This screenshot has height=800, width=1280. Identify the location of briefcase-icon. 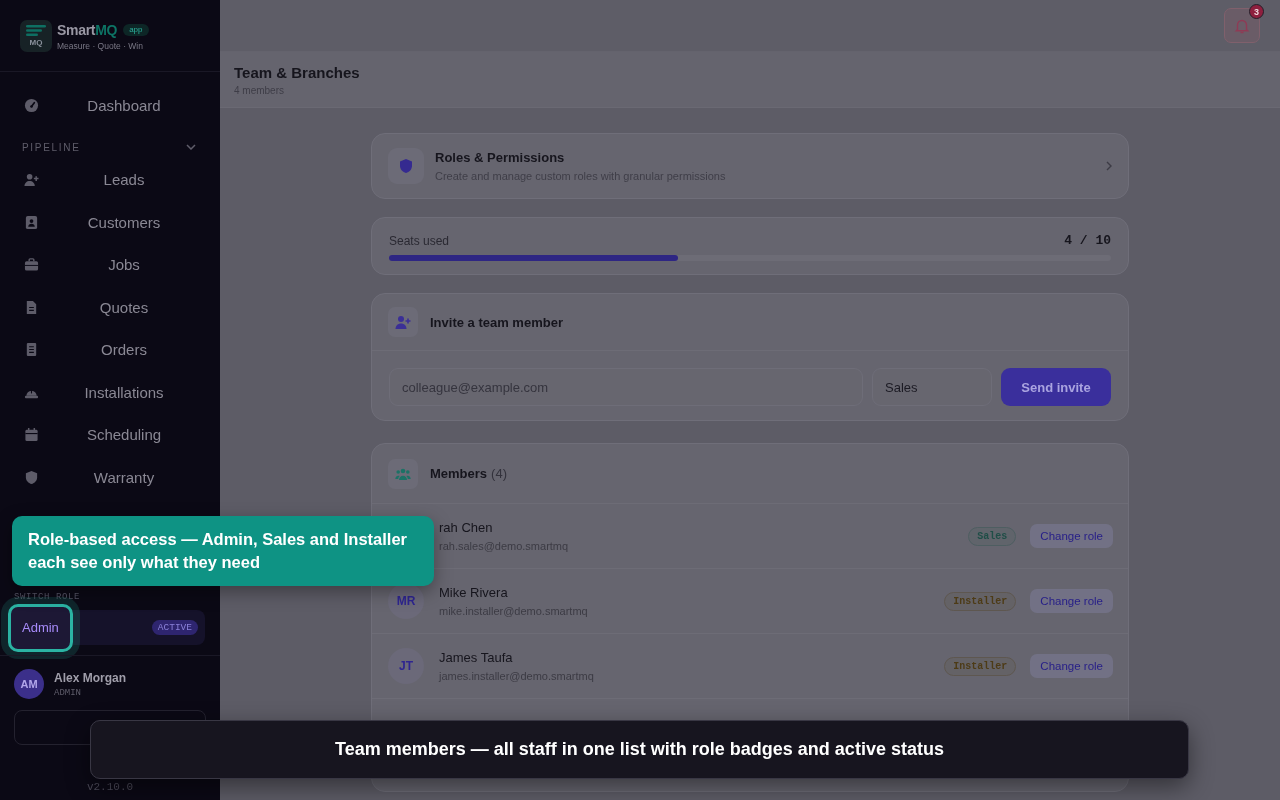
(31, 265).